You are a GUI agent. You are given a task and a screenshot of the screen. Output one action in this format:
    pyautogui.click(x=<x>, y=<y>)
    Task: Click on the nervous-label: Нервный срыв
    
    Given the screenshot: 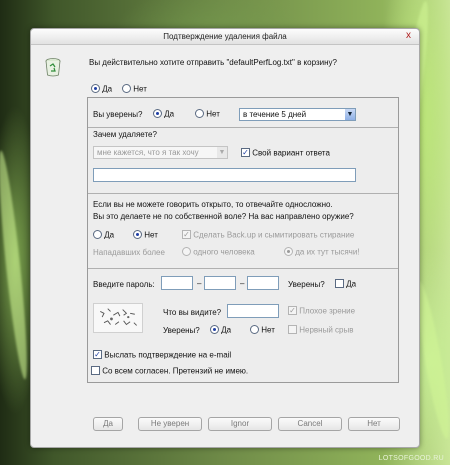 What is the action you would take?
    pyautogui.click(x=326, y=330)
    